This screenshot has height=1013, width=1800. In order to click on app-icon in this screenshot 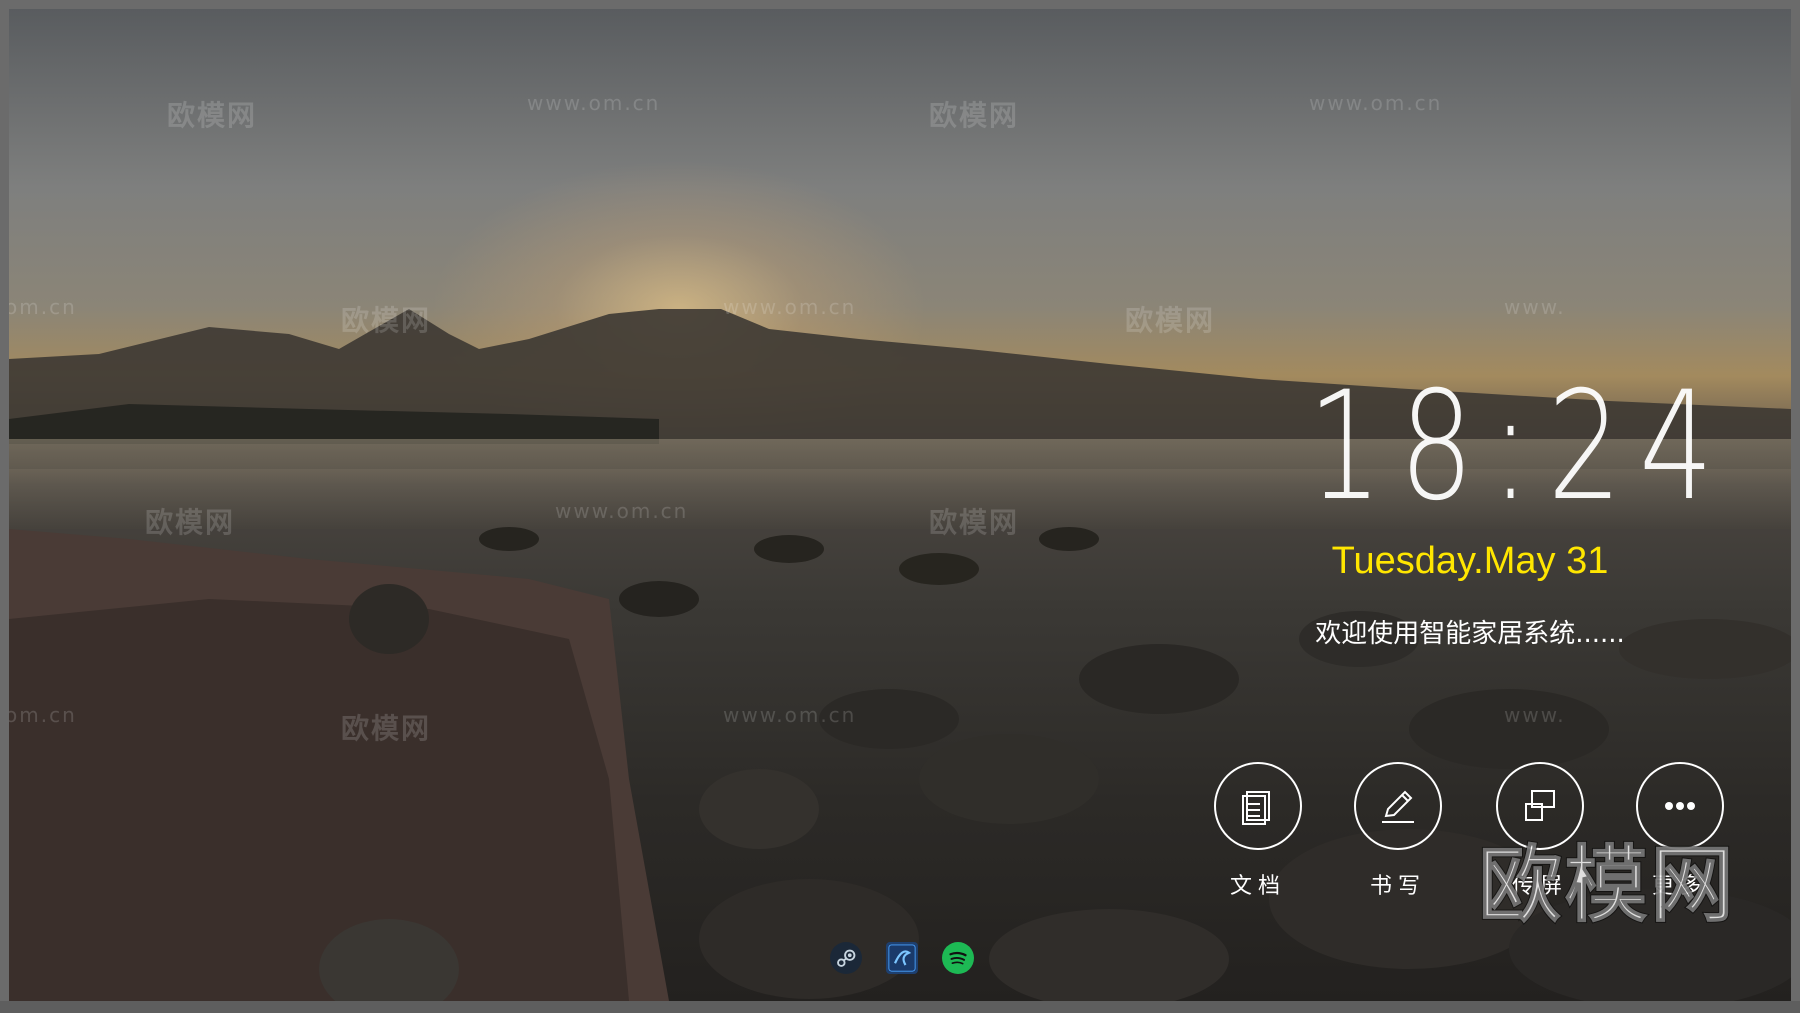, I will do `click(902, 958)`.